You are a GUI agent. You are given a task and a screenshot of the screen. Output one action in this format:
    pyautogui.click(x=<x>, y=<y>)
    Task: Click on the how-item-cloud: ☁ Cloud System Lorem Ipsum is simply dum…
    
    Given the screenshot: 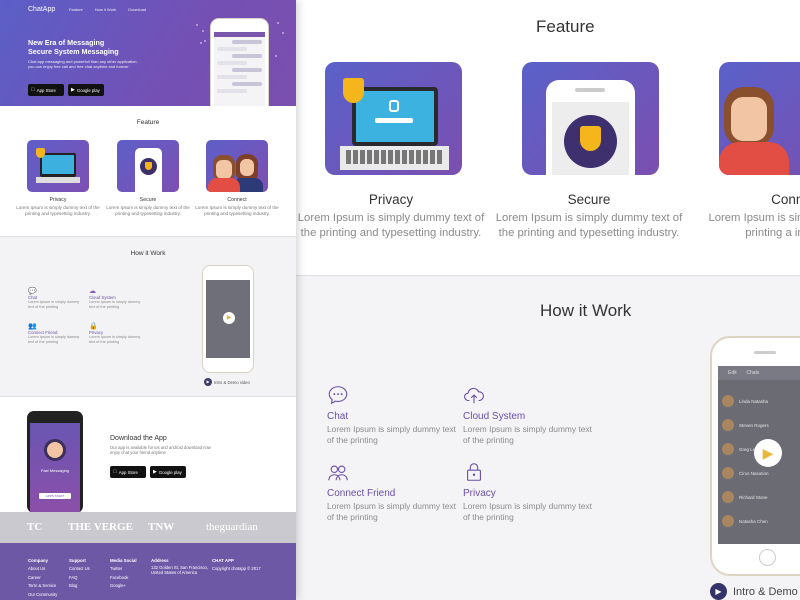 What is the action you would take?
    pyautogui.click(x=118, y=298)
    